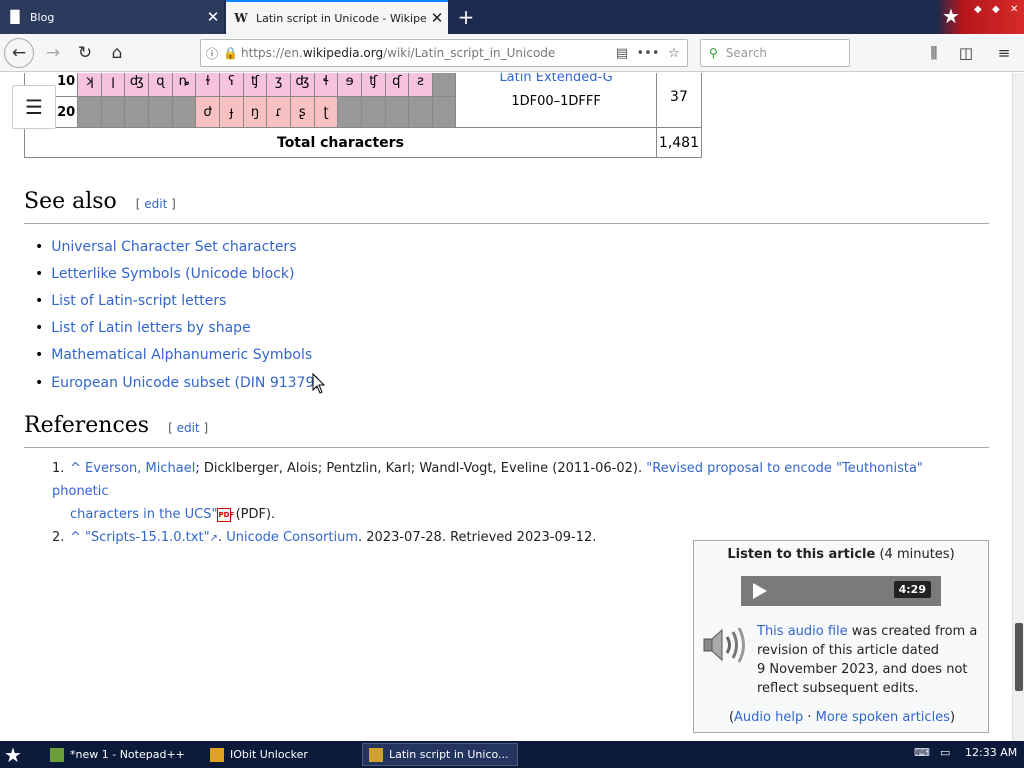 This screenshot has width=1024, height=768. Describe the element at coordinates (841, 591) in the screenshot. I see `audio-player: 4:29` at that location.